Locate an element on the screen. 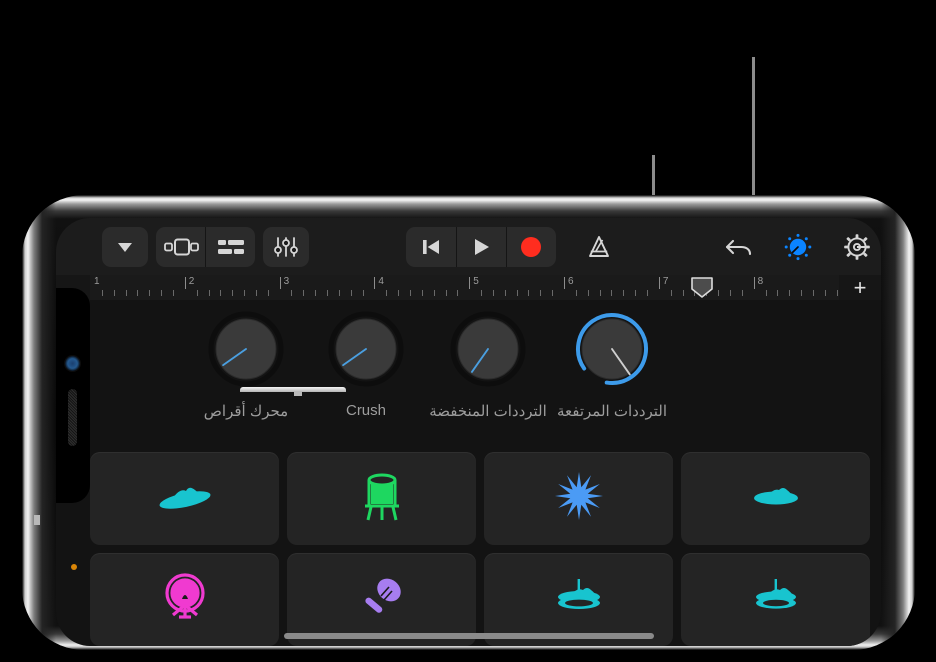  triangle-down-icon is located at coordinates (125, 247).